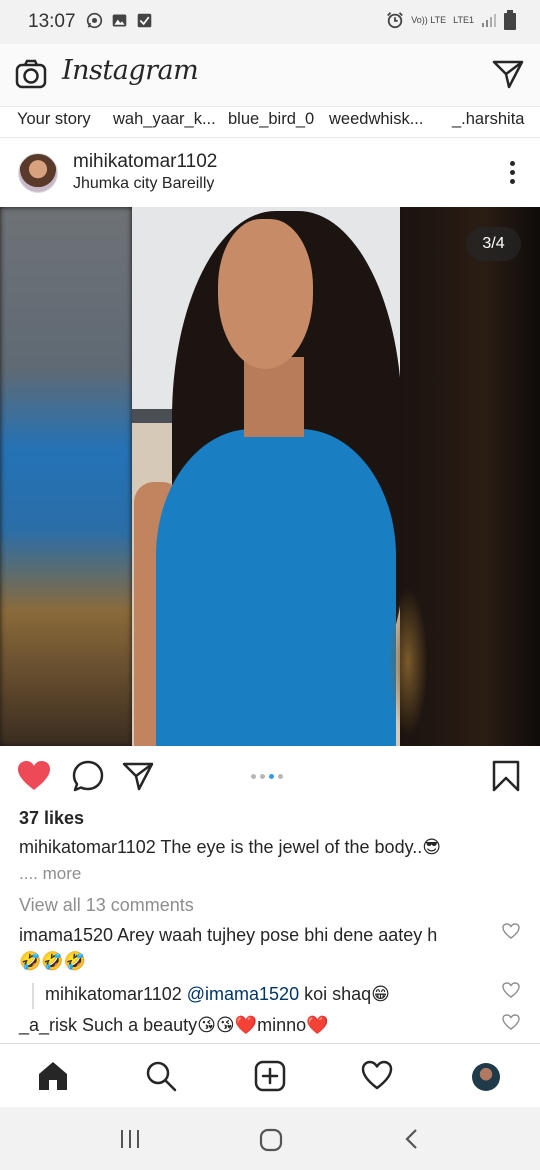  I want to click on comment-username: _a_risk, so click(48, 1025).